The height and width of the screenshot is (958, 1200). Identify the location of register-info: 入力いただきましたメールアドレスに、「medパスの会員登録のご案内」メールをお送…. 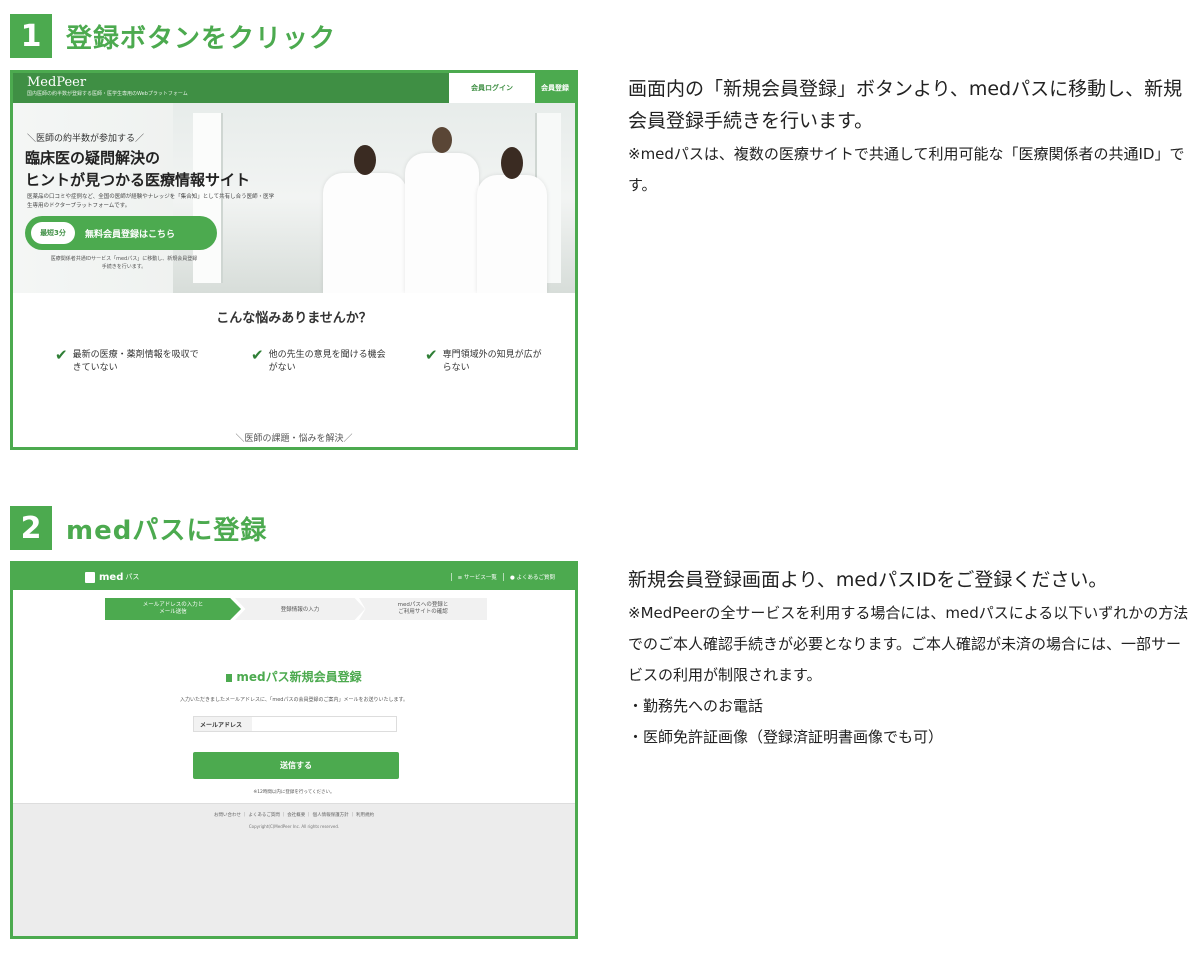
(294, 700).